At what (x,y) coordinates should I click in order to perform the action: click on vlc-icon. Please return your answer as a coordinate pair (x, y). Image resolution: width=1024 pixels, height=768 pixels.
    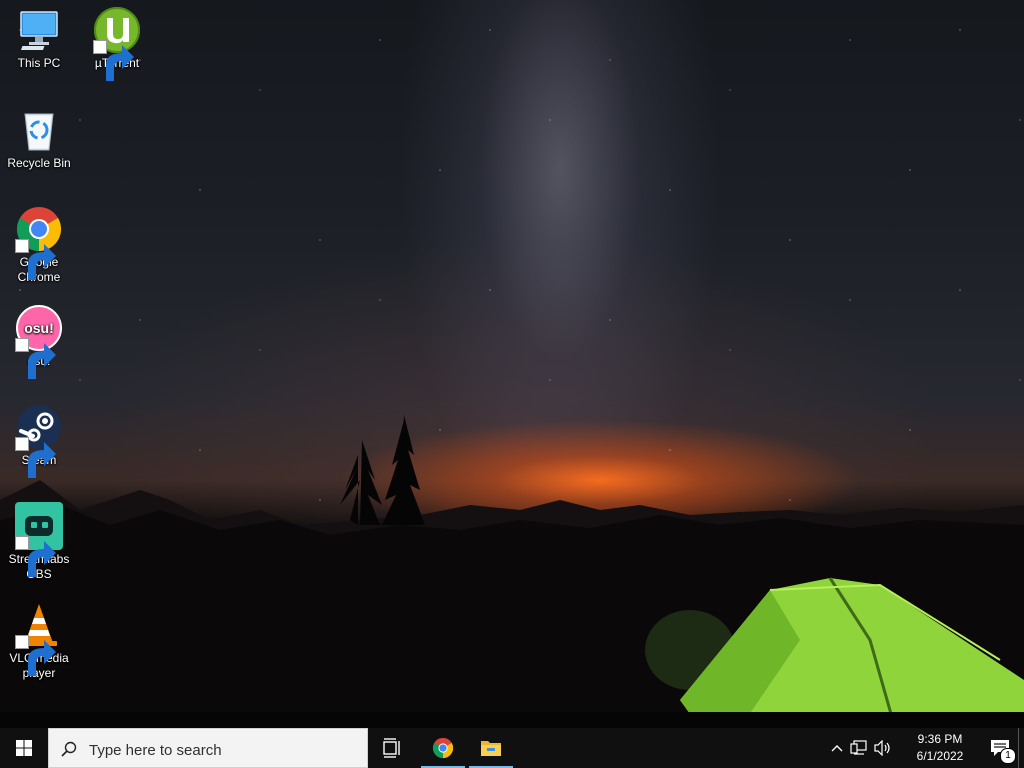
    Looking at the image, I should click on (39, 638).